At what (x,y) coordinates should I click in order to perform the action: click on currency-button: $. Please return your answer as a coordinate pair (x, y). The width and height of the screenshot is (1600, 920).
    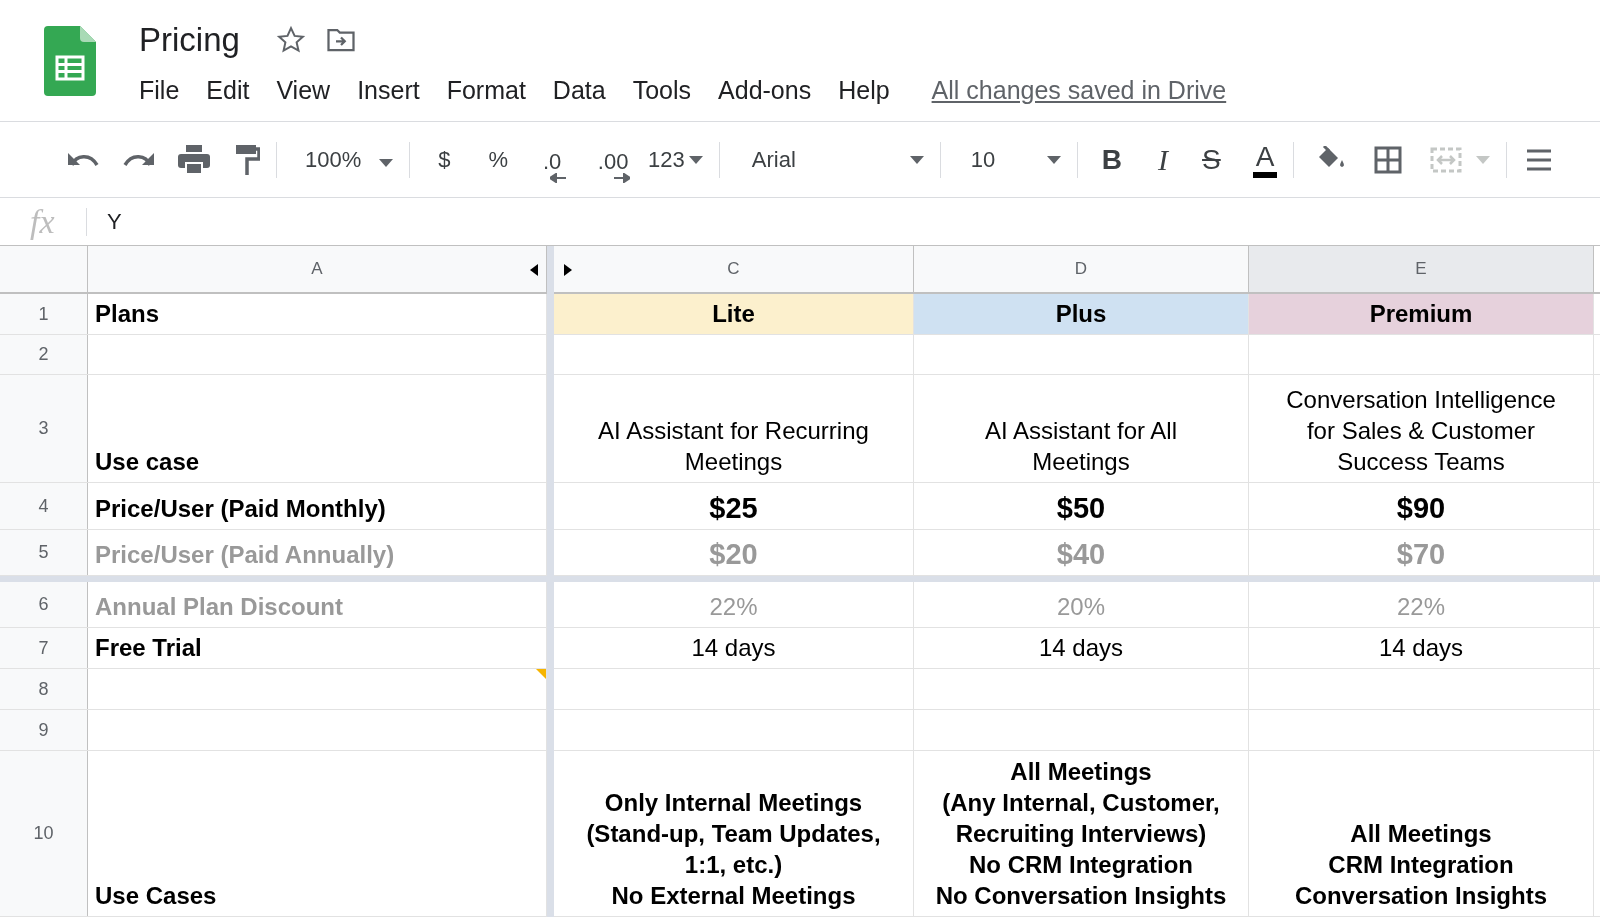
    Looking at the image, I should click on (444, 159).